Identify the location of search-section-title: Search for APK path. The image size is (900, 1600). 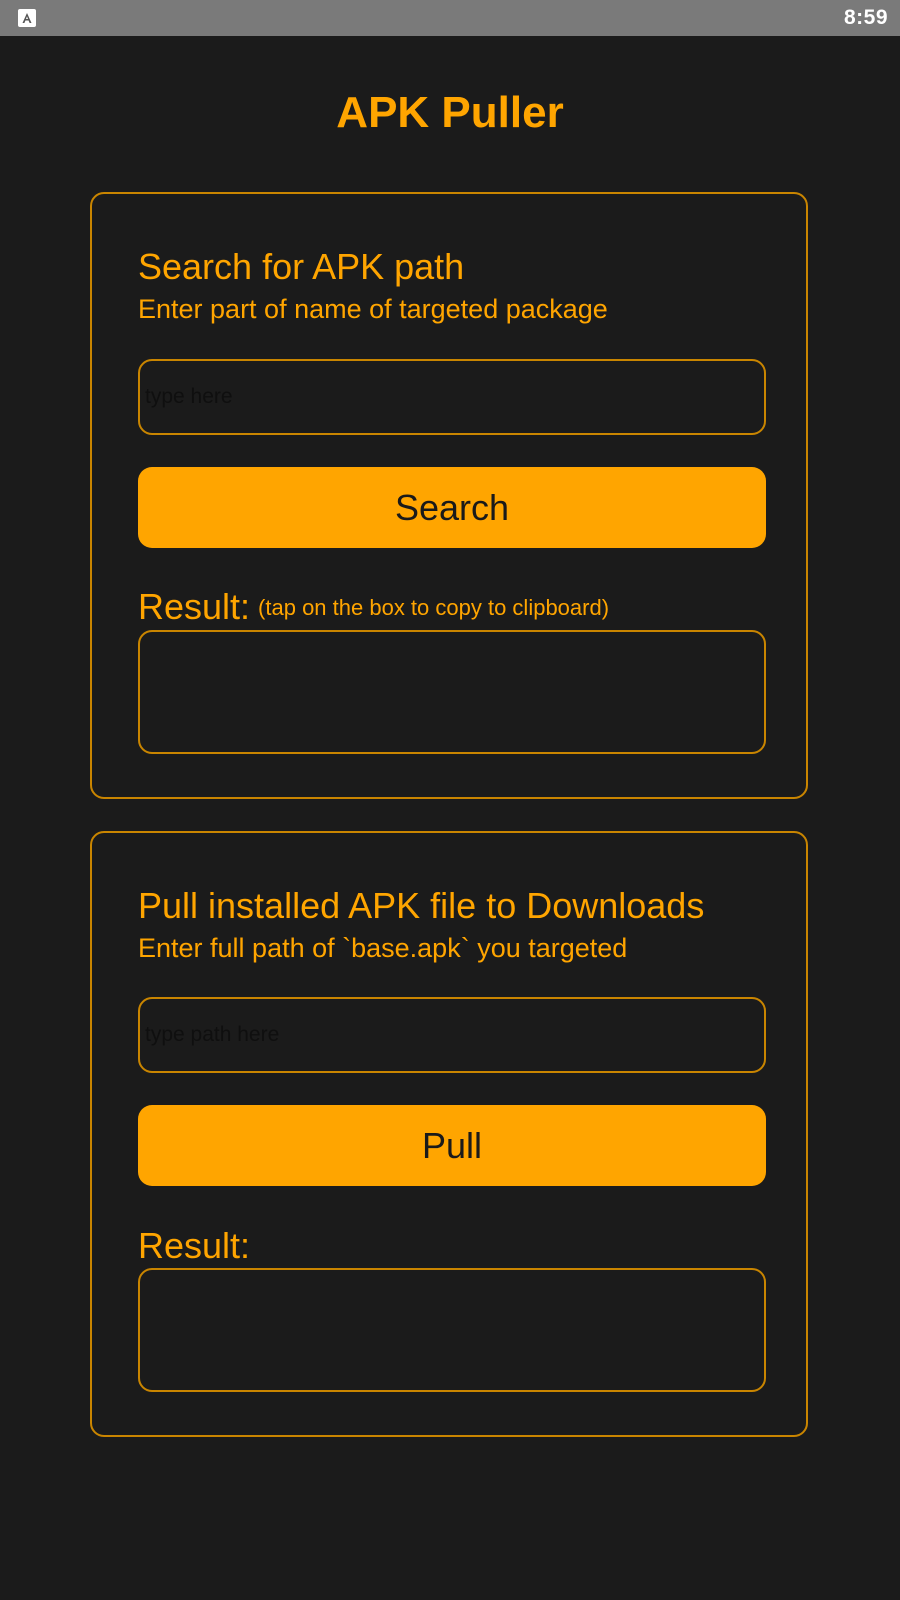
(301, 266).